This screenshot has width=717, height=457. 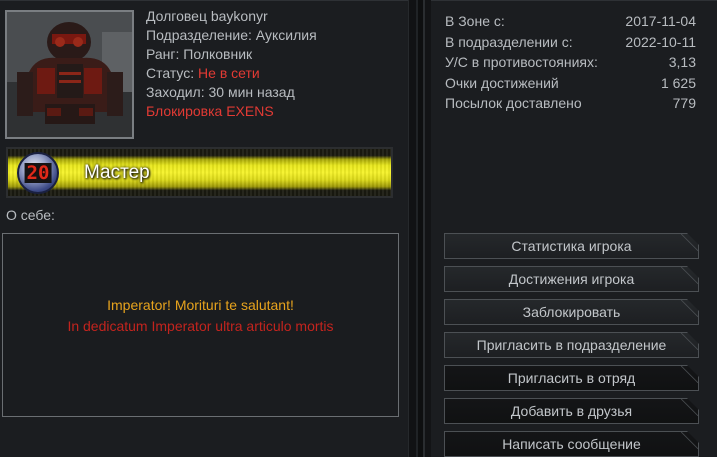 I want to click on stat-row: Посылок доставлено 779, so click(x=570, y=103).